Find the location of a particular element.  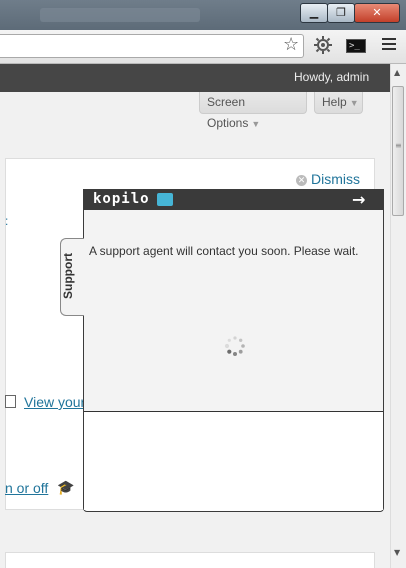

address-bar is located at coordinates (152, 46).